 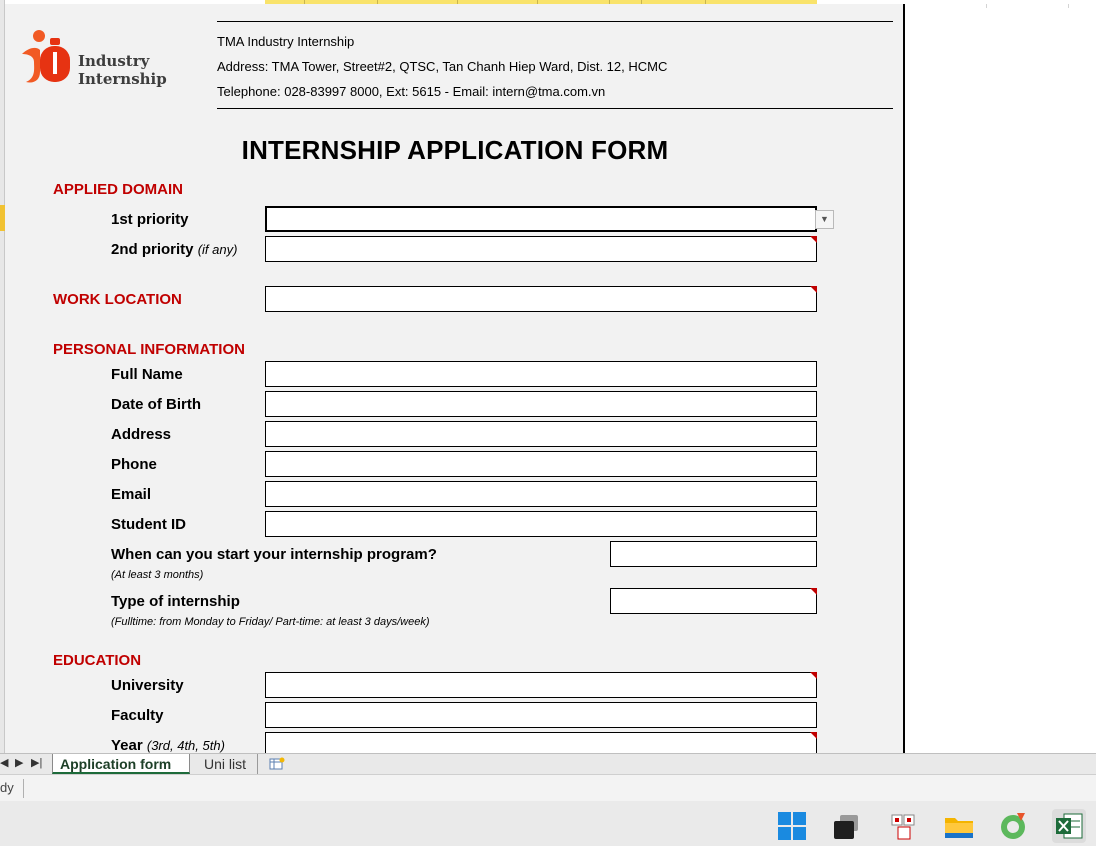 What do you see at coordinates (131, 494) in the screenshot?
I see `label-email: Email` at bounding box center [131, 494].